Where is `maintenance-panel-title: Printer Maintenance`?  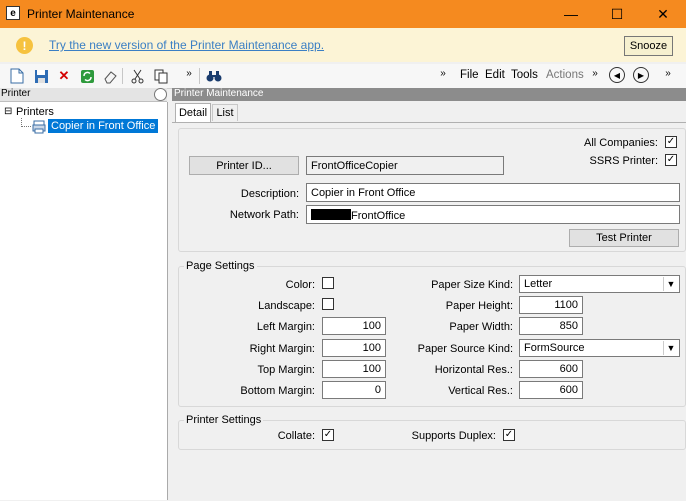
maintenance-panel-title: Printer Maintenance is located at coordinates (219, 93).